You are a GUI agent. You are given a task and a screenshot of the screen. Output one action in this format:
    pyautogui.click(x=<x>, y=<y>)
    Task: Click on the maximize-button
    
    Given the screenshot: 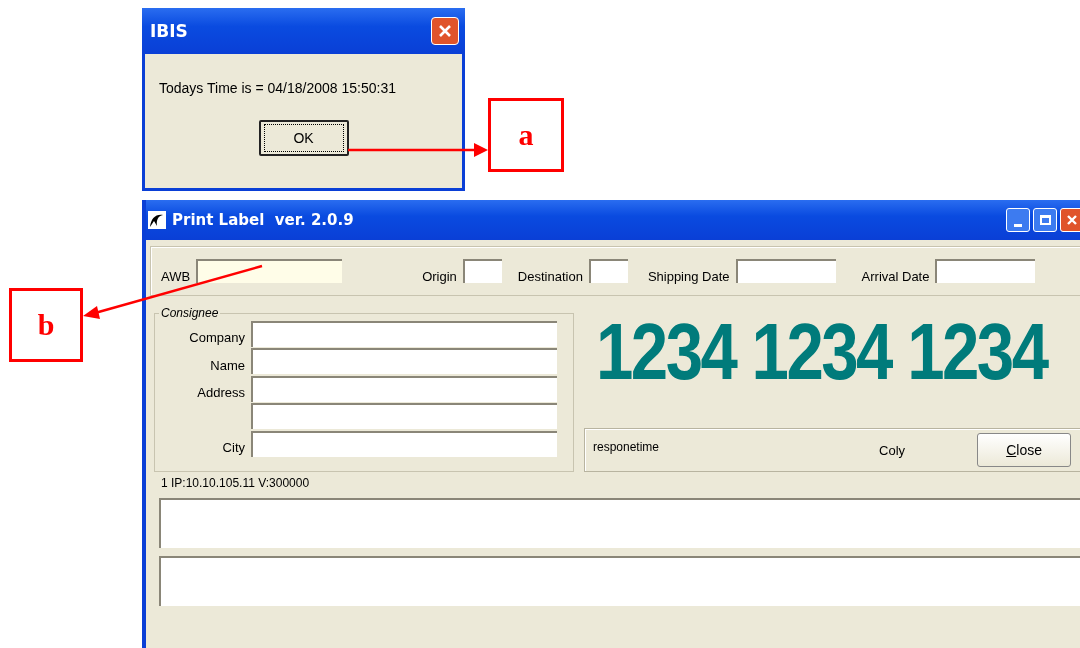 What is the action you would take?
    pyautogui.click(x=1045, y=220)
    